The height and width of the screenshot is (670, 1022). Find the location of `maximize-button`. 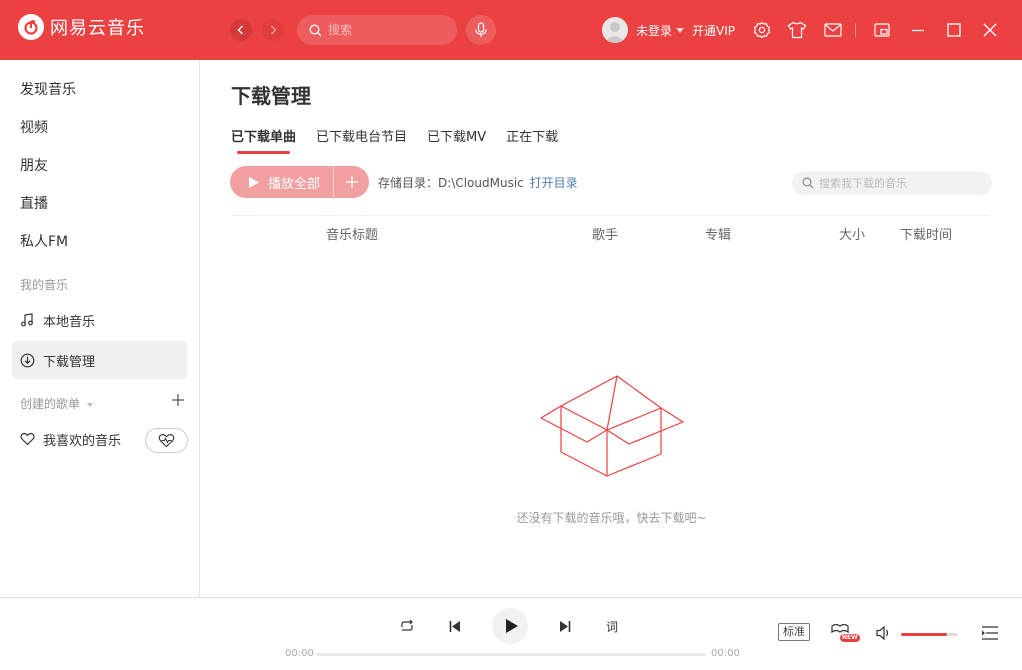

maximize-button is located at coordinates (954, 30).